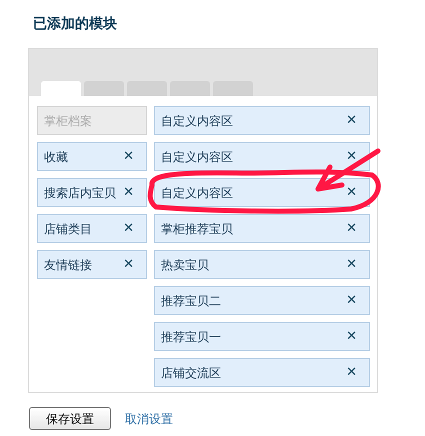 The width and height of the screenshot is (425, 436). What do you see at coordinates (185, 265) in the screenshot?
I see `module-label: 热卖宝贝` at bounding box center [185, 265].